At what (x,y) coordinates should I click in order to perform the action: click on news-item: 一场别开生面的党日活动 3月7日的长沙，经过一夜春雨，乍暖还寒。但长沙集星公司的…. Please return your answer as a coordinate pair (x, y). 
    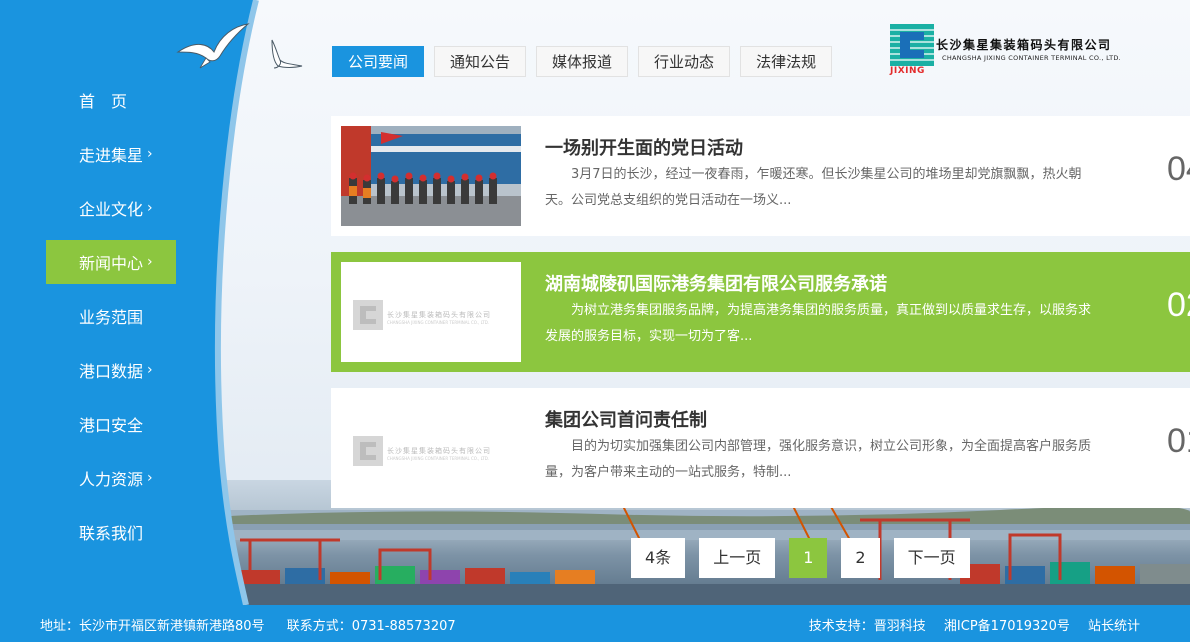
    Looking at the image, I should click on (760, 176).